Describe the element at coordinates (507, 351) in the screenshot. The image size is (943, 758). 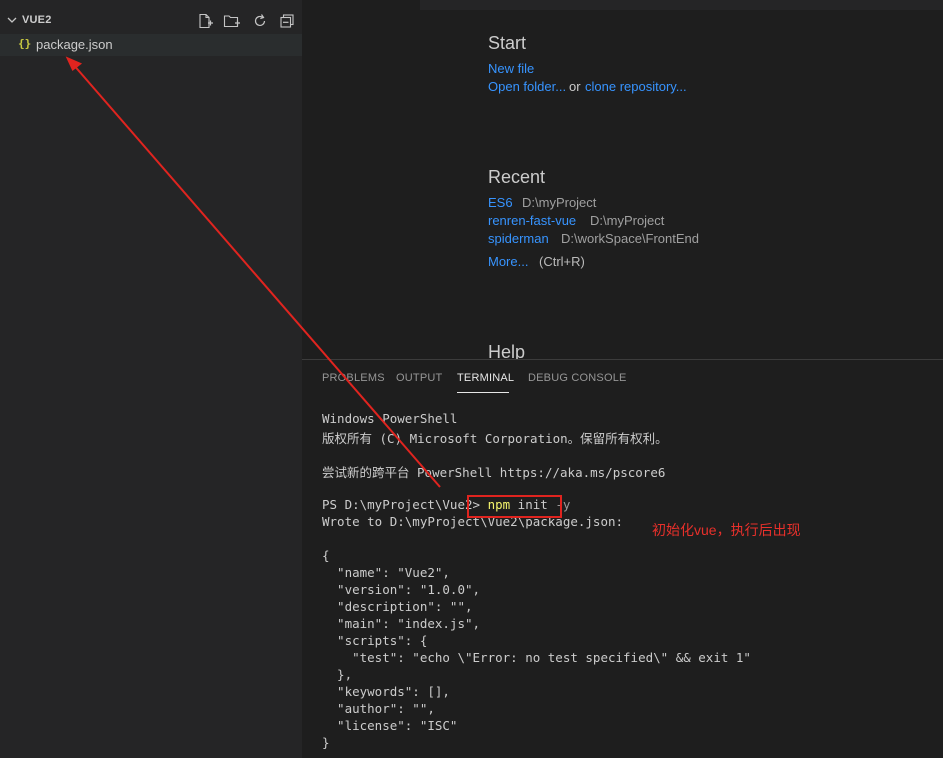
I see `help-heading: Help` at that location.